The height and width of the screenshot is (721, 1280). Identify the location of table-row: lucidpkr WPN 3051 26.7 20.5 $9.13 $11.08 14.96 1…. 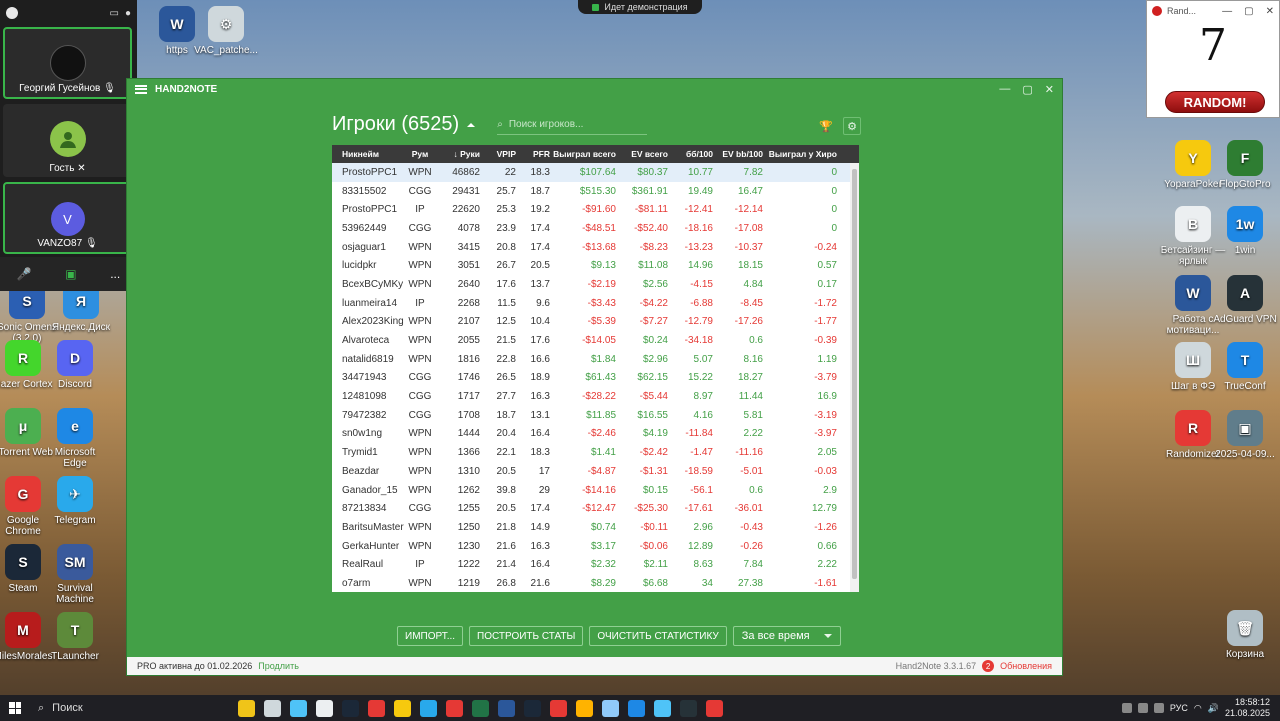
(595, 265).